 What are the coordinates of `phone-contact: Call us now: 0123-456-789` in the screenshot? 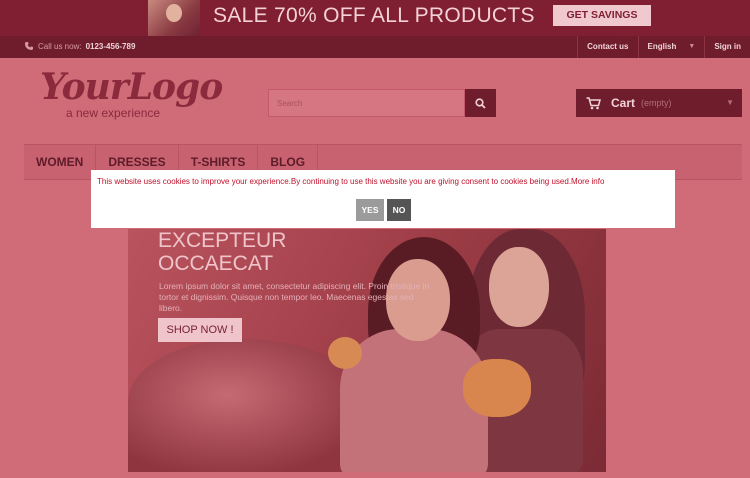 It's located at (79, 46).